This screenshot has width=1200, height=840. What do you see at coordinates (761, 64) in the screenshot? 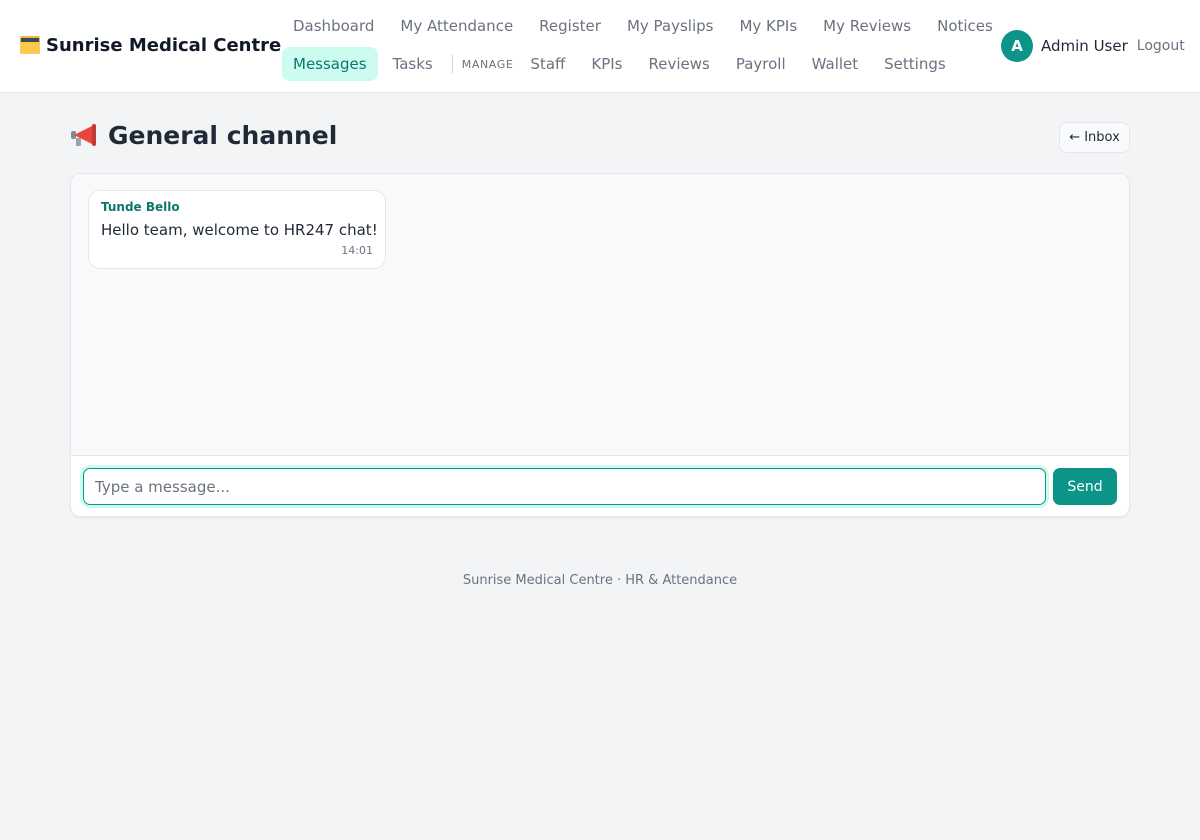
I see `nav-payroll: Payroll` at bounding box center [761, 64].